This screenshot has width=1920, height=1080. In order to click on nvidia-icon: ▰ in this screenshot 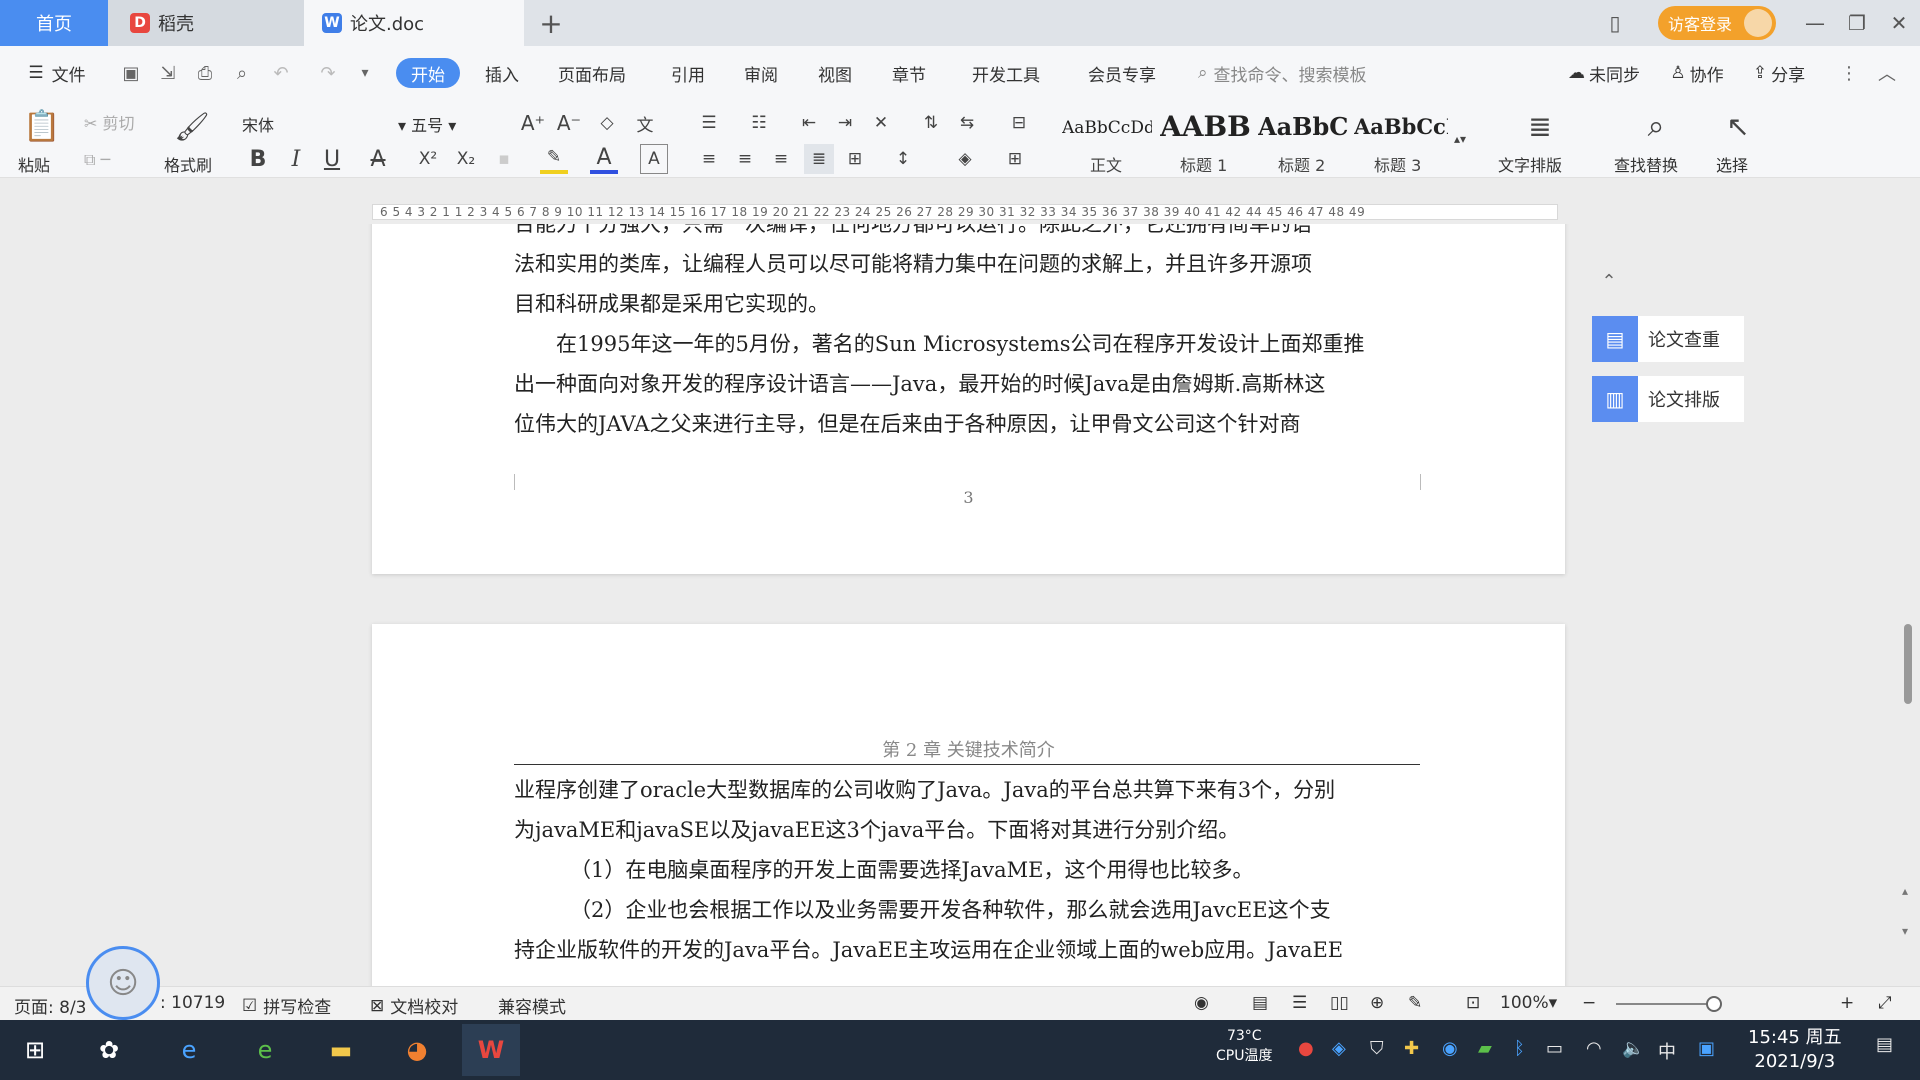, I will do `click(1485, 1048)`.